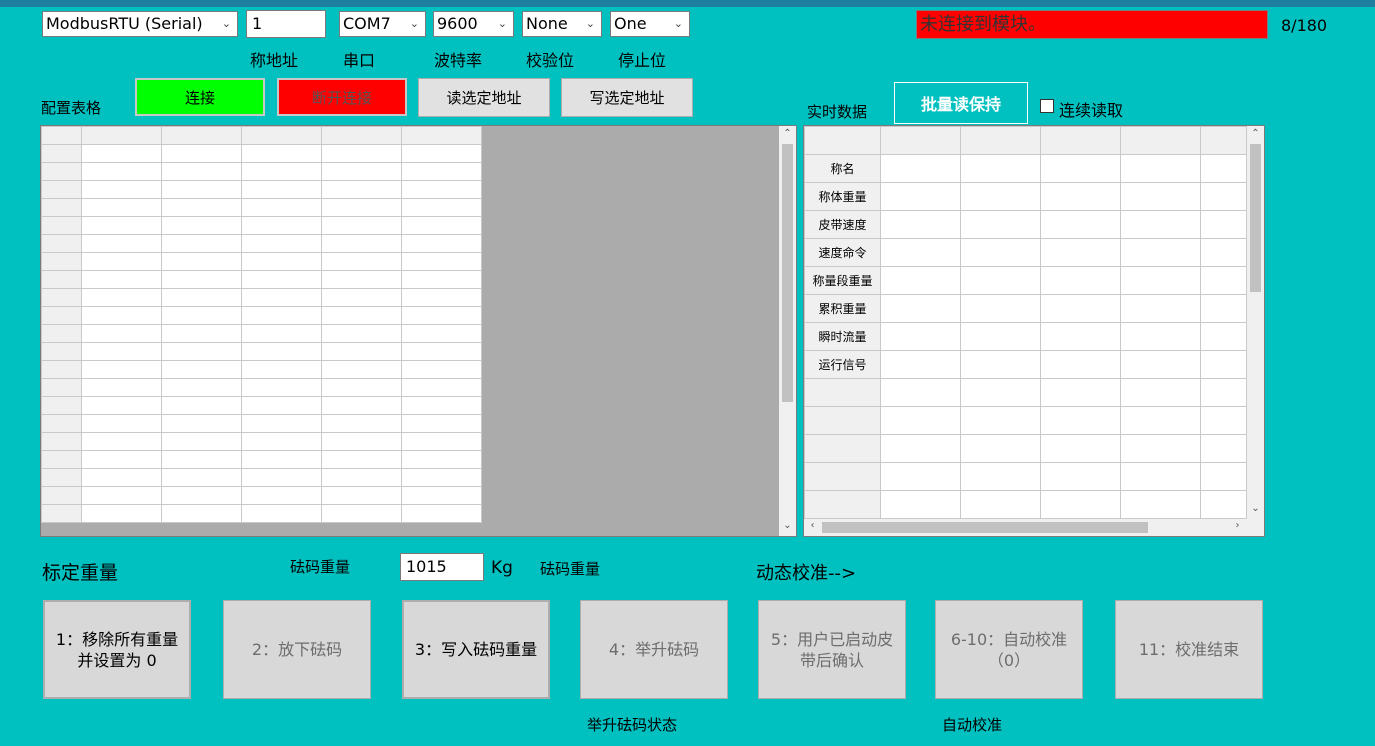  What do you see at coordinates (1189, 649) in the screenshot?
I see `step-11-button: 11：校准结束` at bounding box center [1189, 649].